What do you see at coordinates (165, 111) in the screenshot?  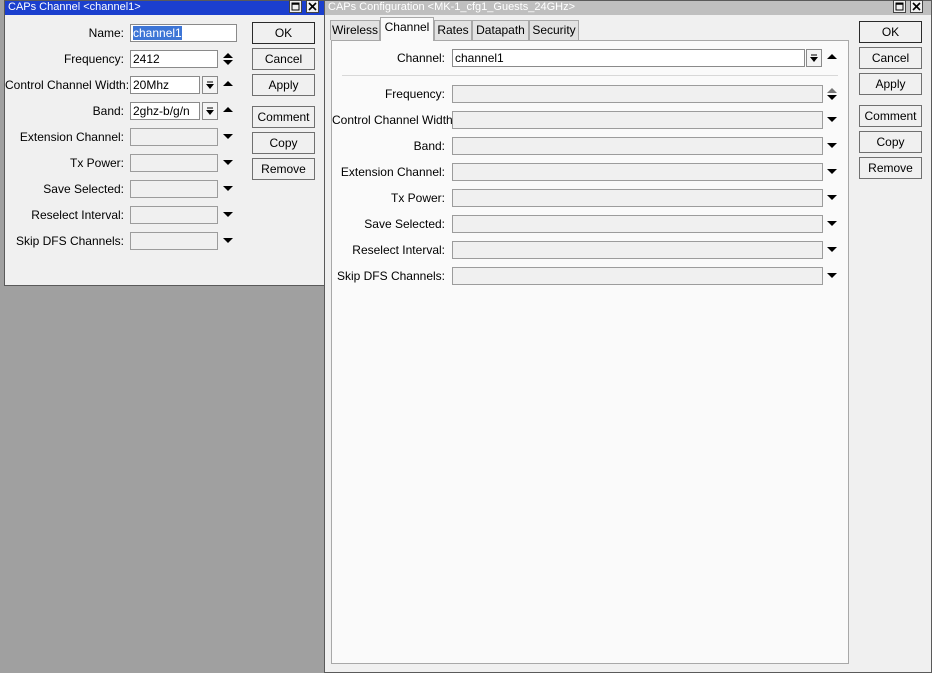 I see `band-select: 2ghz-b/g/n` at bounding box center [165, 111].